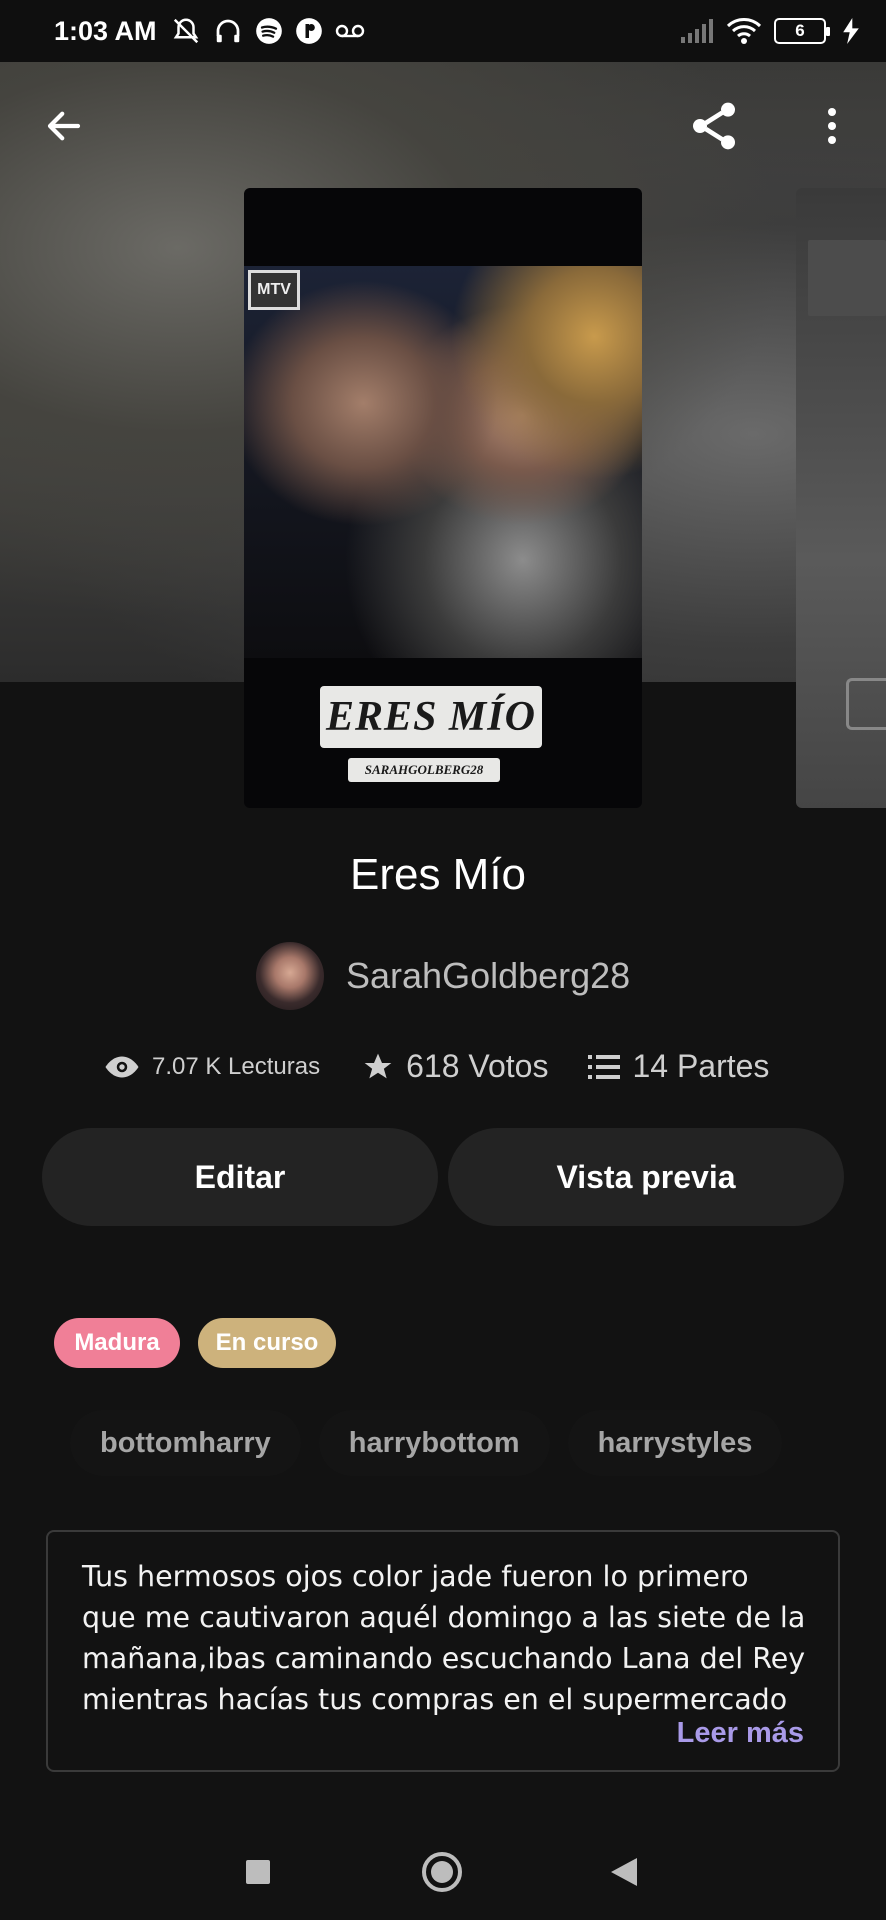 The image size is (886, 1920). Describe the element at coordinates (378, 1065) in the screenshot. I see `star-icon` at that location.